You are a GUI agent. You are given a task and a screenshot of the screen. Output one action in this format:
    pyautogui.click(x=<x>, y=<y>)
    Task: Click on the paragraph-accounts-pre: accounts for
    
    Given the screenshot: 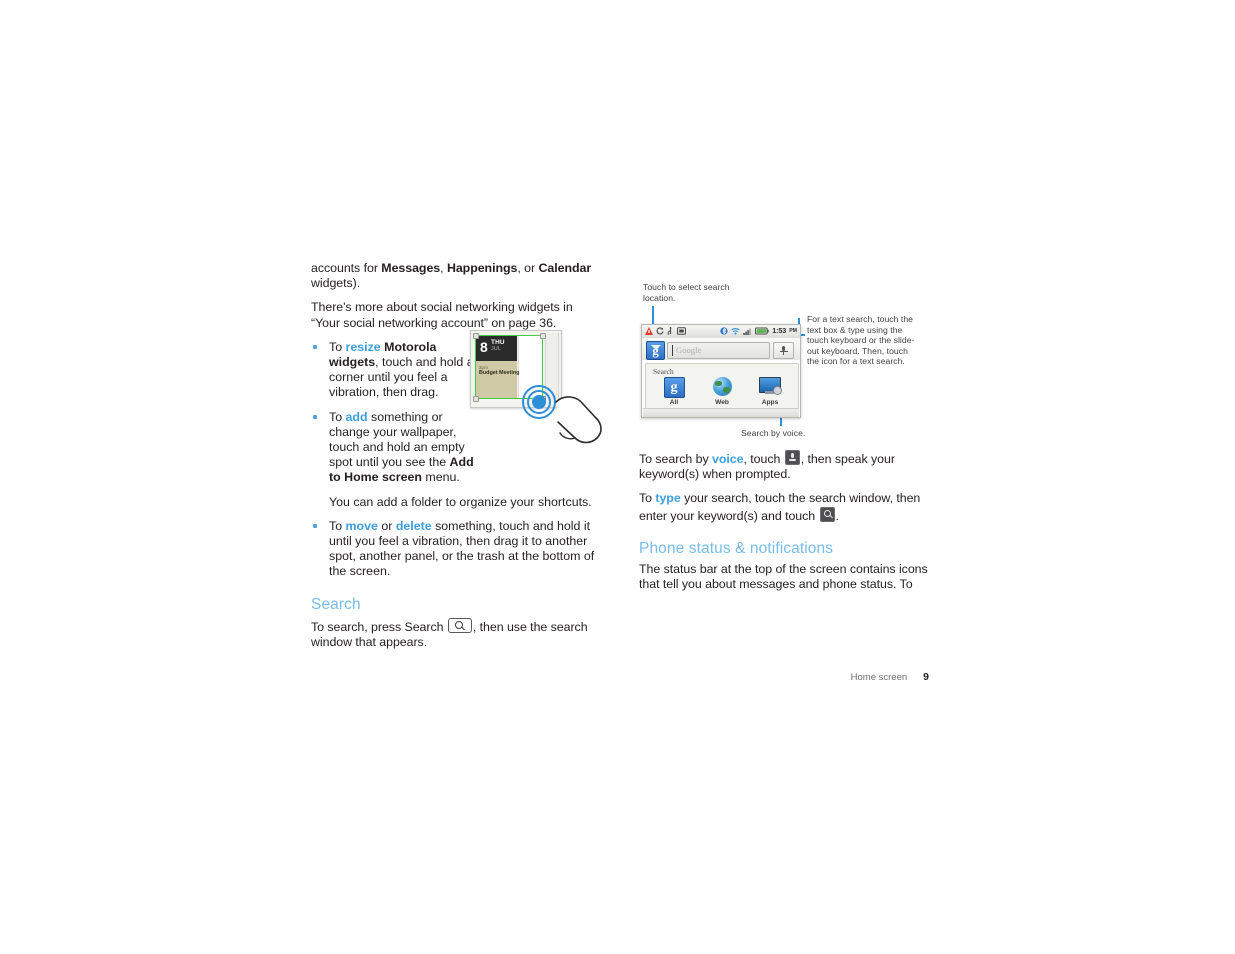 What is the action you would take?
    pyautogui.click(x=346, y=268)
    